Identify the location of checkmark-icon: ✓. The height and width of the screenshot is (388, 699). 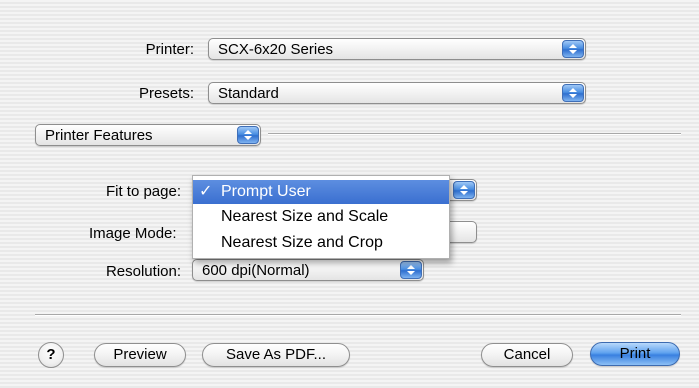
(206, 191).